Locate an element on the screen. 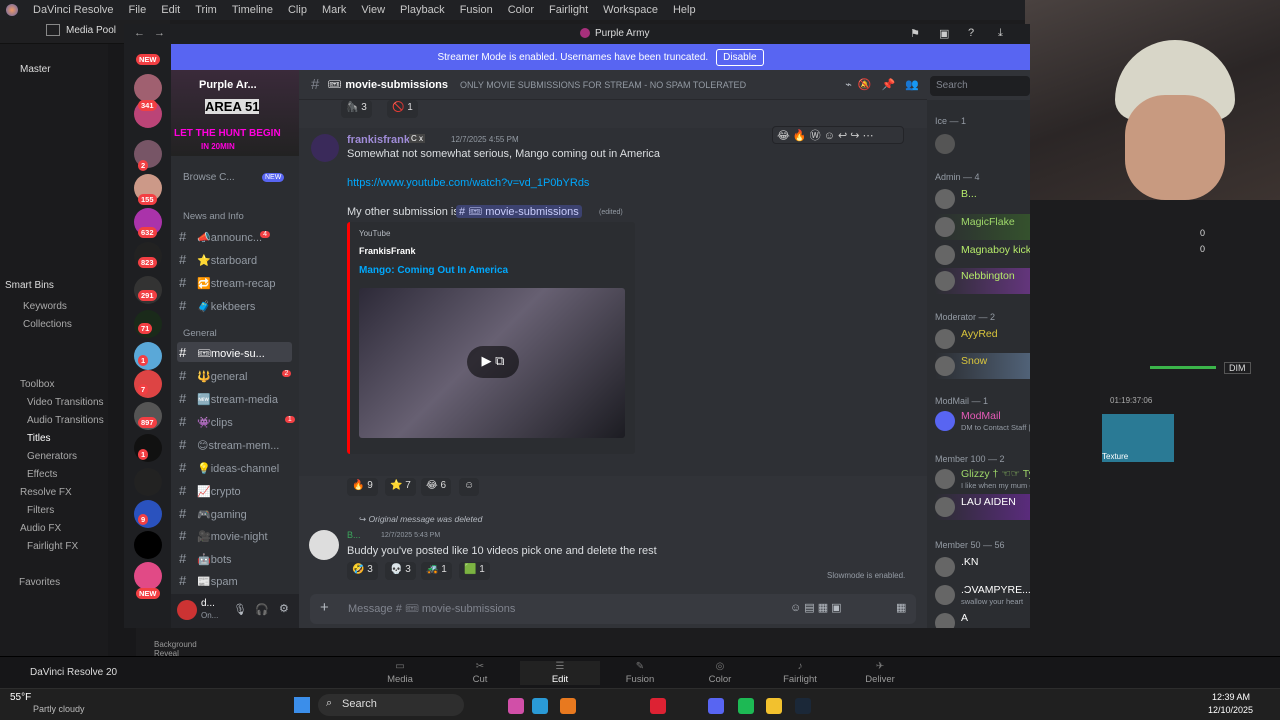 Image resolution: width=1280 pixels, height=720 pixels. channel-starboard: # ⭐starboard is located at coordinates (218, 259).